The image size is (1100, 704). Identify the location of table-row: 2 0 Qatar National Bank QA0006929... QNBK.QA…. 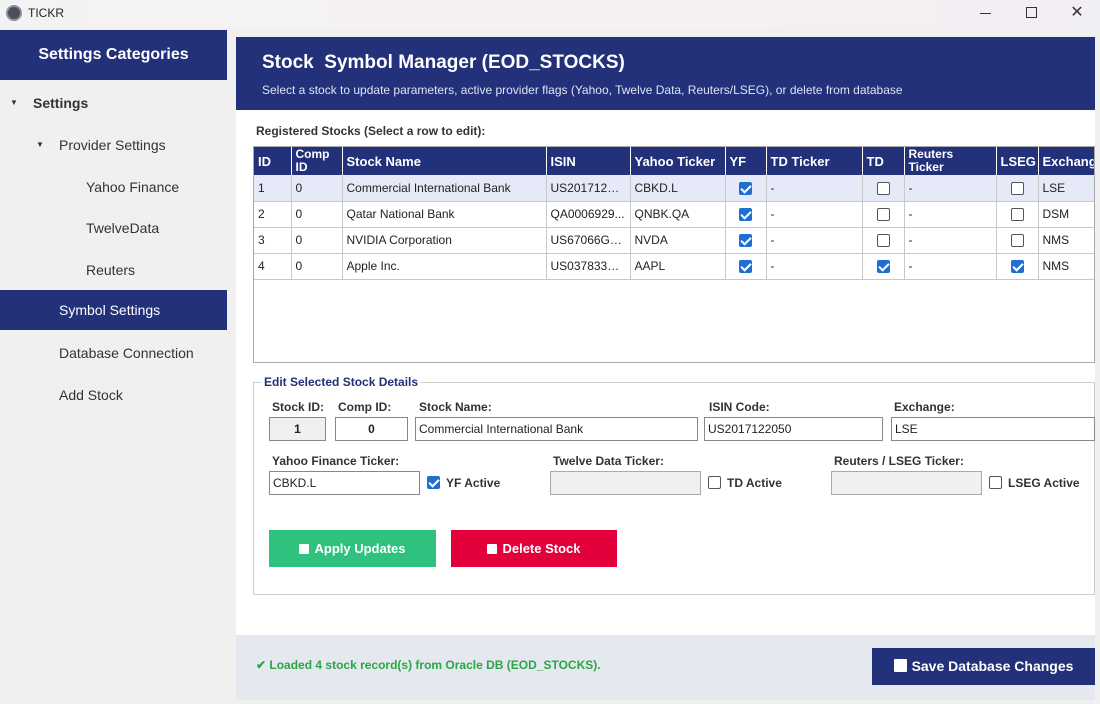
(674, 214).